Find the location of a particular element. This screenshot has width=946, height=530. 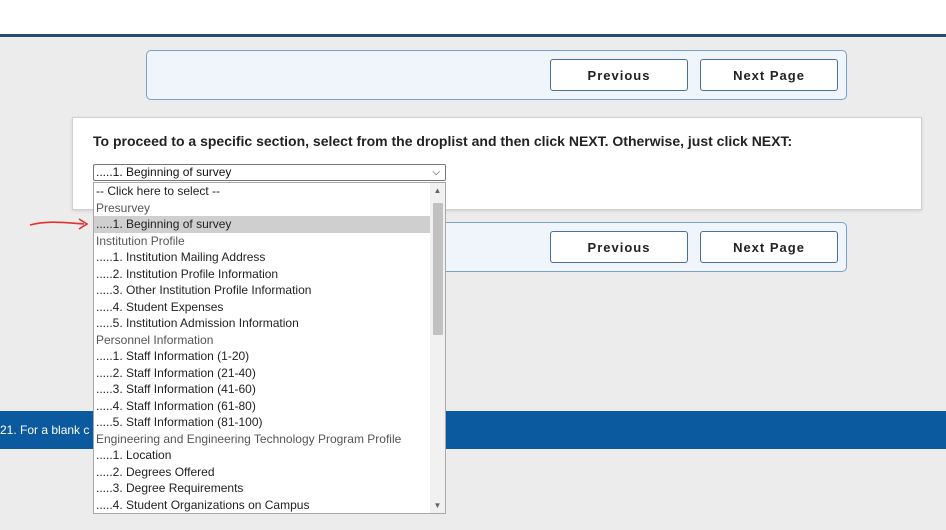

droplist-option: .....2. Degrees Offered is located at coordinates (262, 472).